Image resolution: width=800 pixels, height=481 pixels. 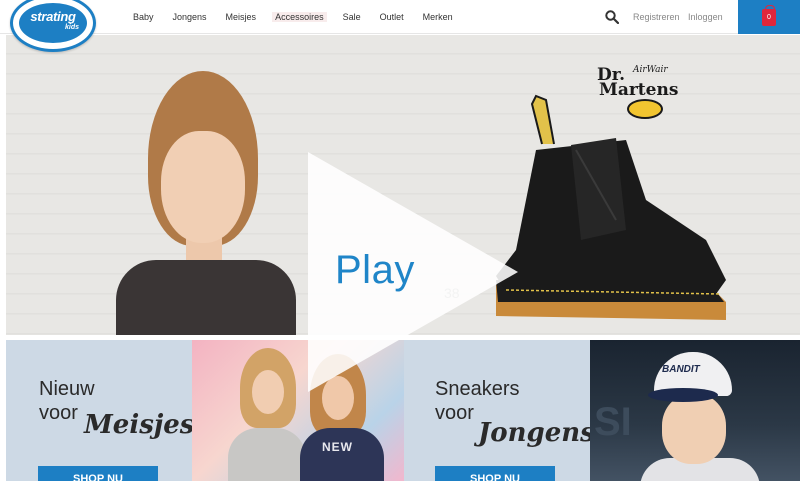 What do you see at coordinates (613, 422) in the screenshot?
I see `boy-background-lettering: SI` at bounding box center [613, 422].